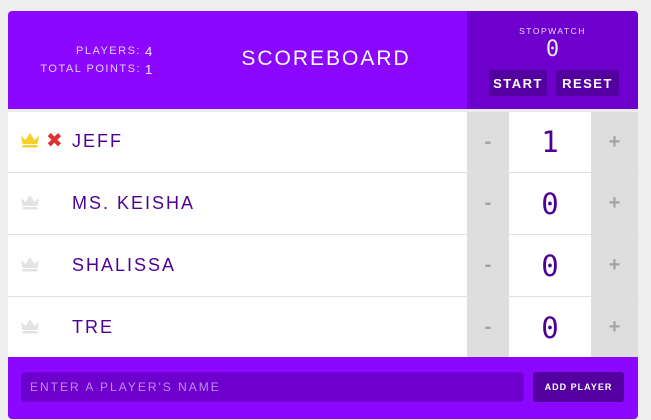 This screenshot has width=651, height=420. What do you see at coordinates (134, 203) in the screenshot?
I see `player-name: MS. KEISHA` at bounding box center [134, 203].